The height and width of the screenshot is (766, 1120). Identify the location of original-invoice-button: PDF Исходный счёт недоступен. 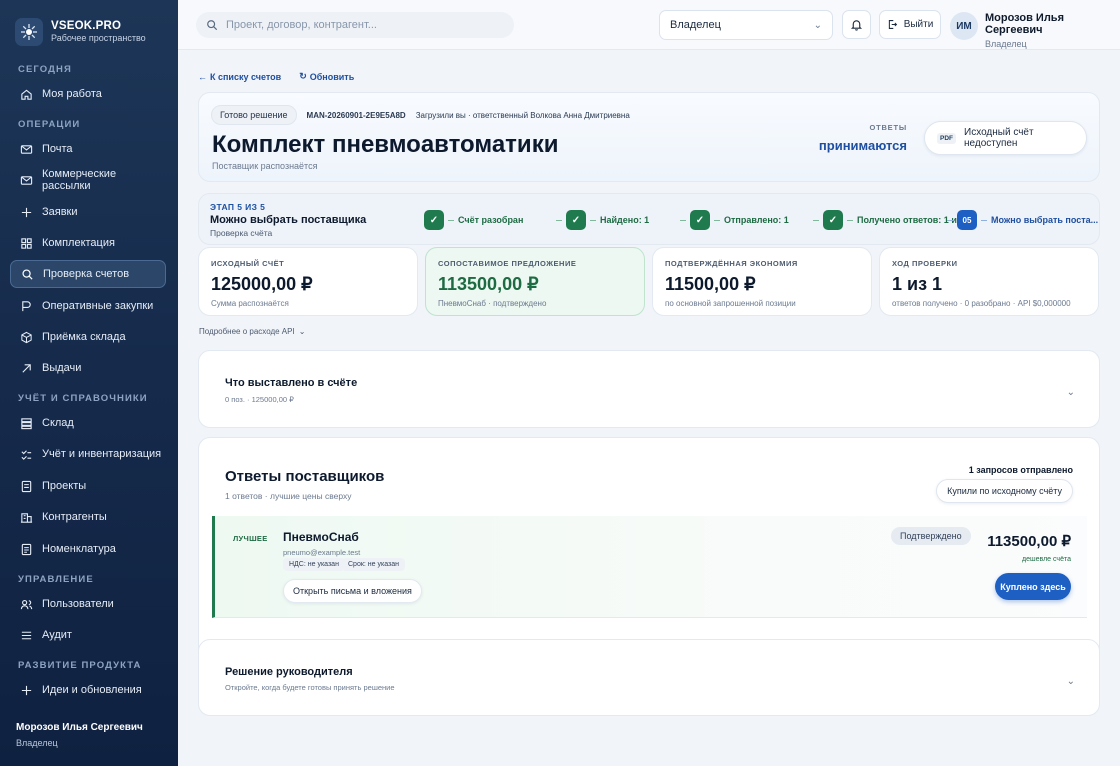
(1005, 138).